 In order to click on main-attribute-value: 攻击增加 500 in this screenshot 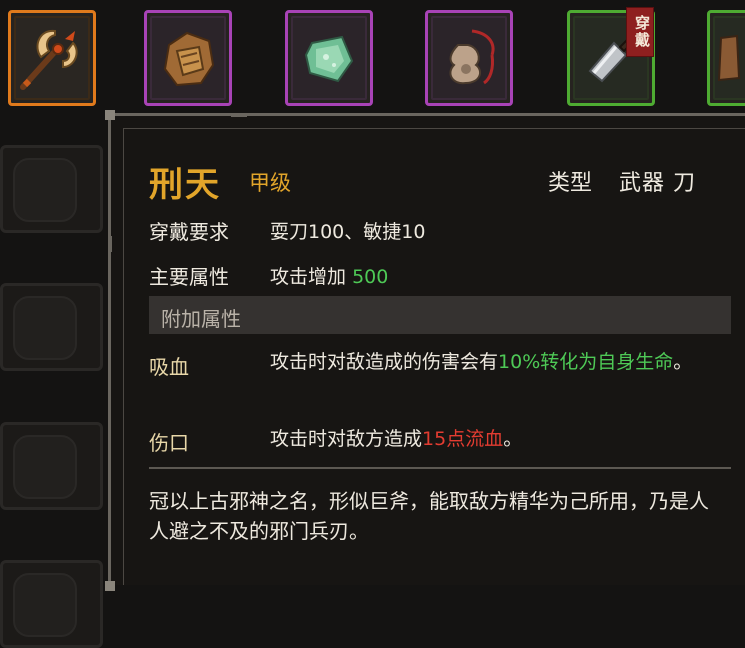, I will do `click(329, 275)`.